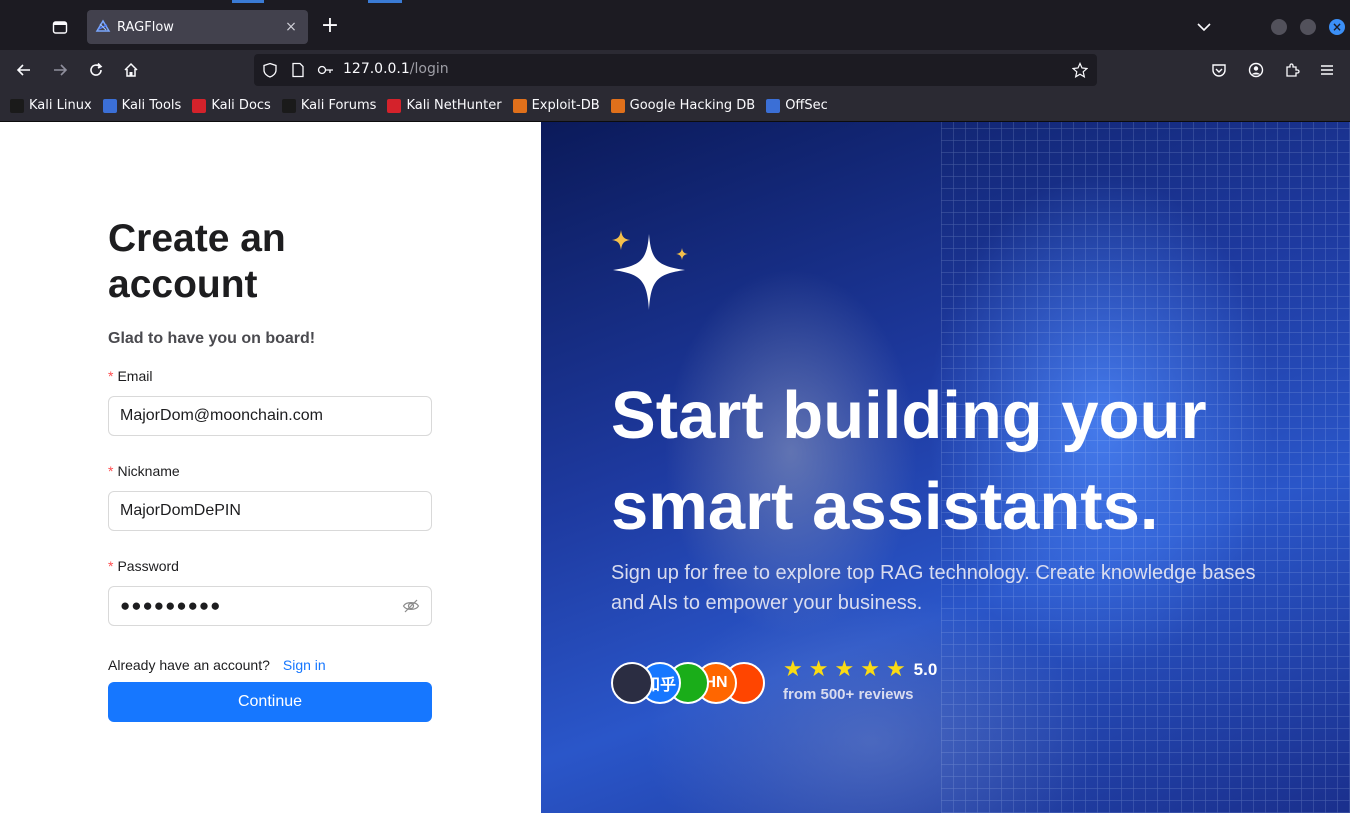 Image resolution: width=1350 pixels, height=813 pixels. What do you see at coordinates (1279, 27) in the screenshot?
I see `minimize-button` at bounding box center [1279, 27].